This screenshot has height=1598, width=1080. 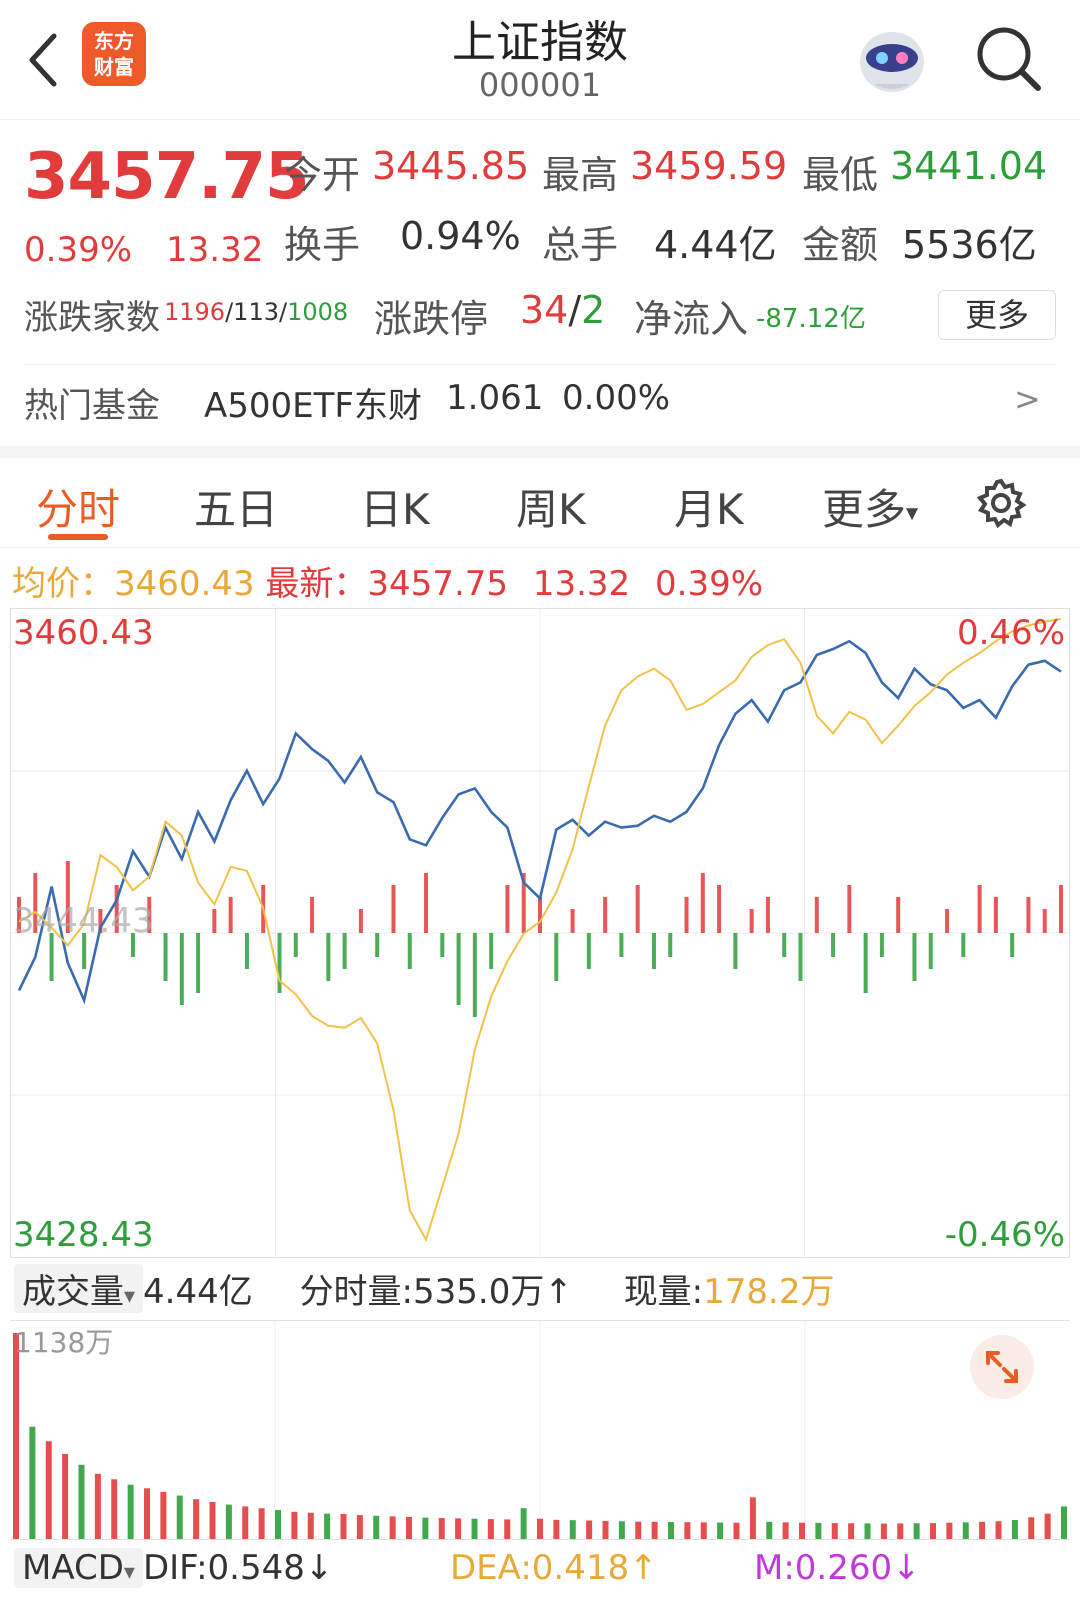 I want to click on latest-label: 最新：, so click(x=316, y=584).